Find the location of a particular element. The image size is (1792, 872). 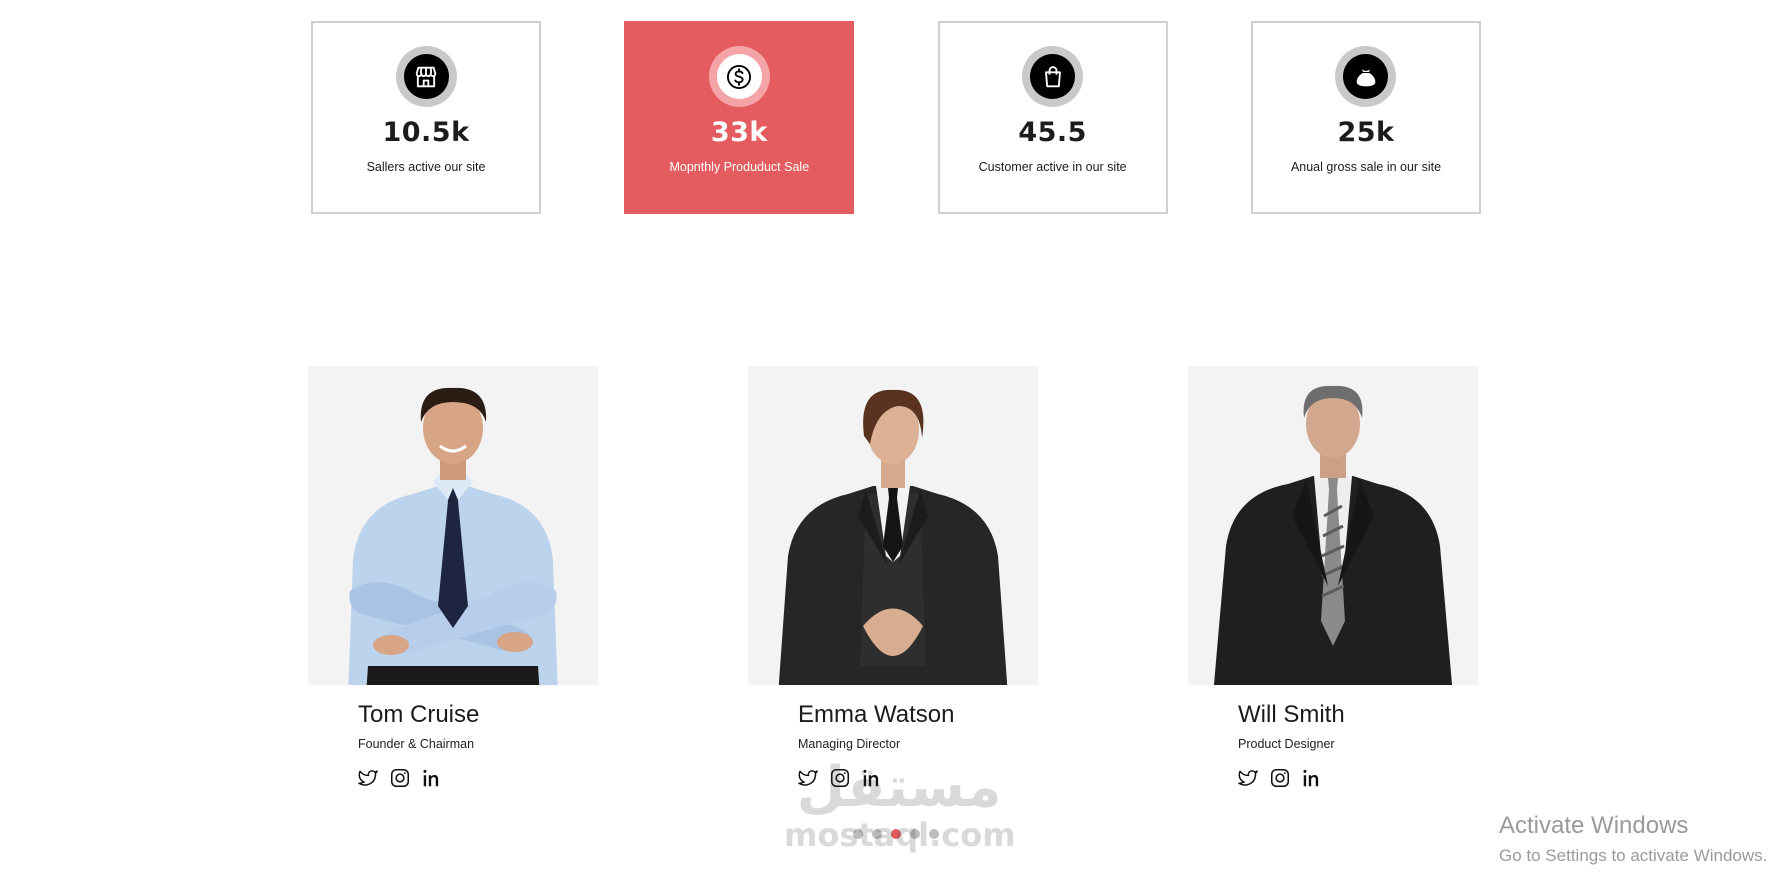

team-member-card: Tom Cruise Founder & Chairman is located at coordinates (453, 577).